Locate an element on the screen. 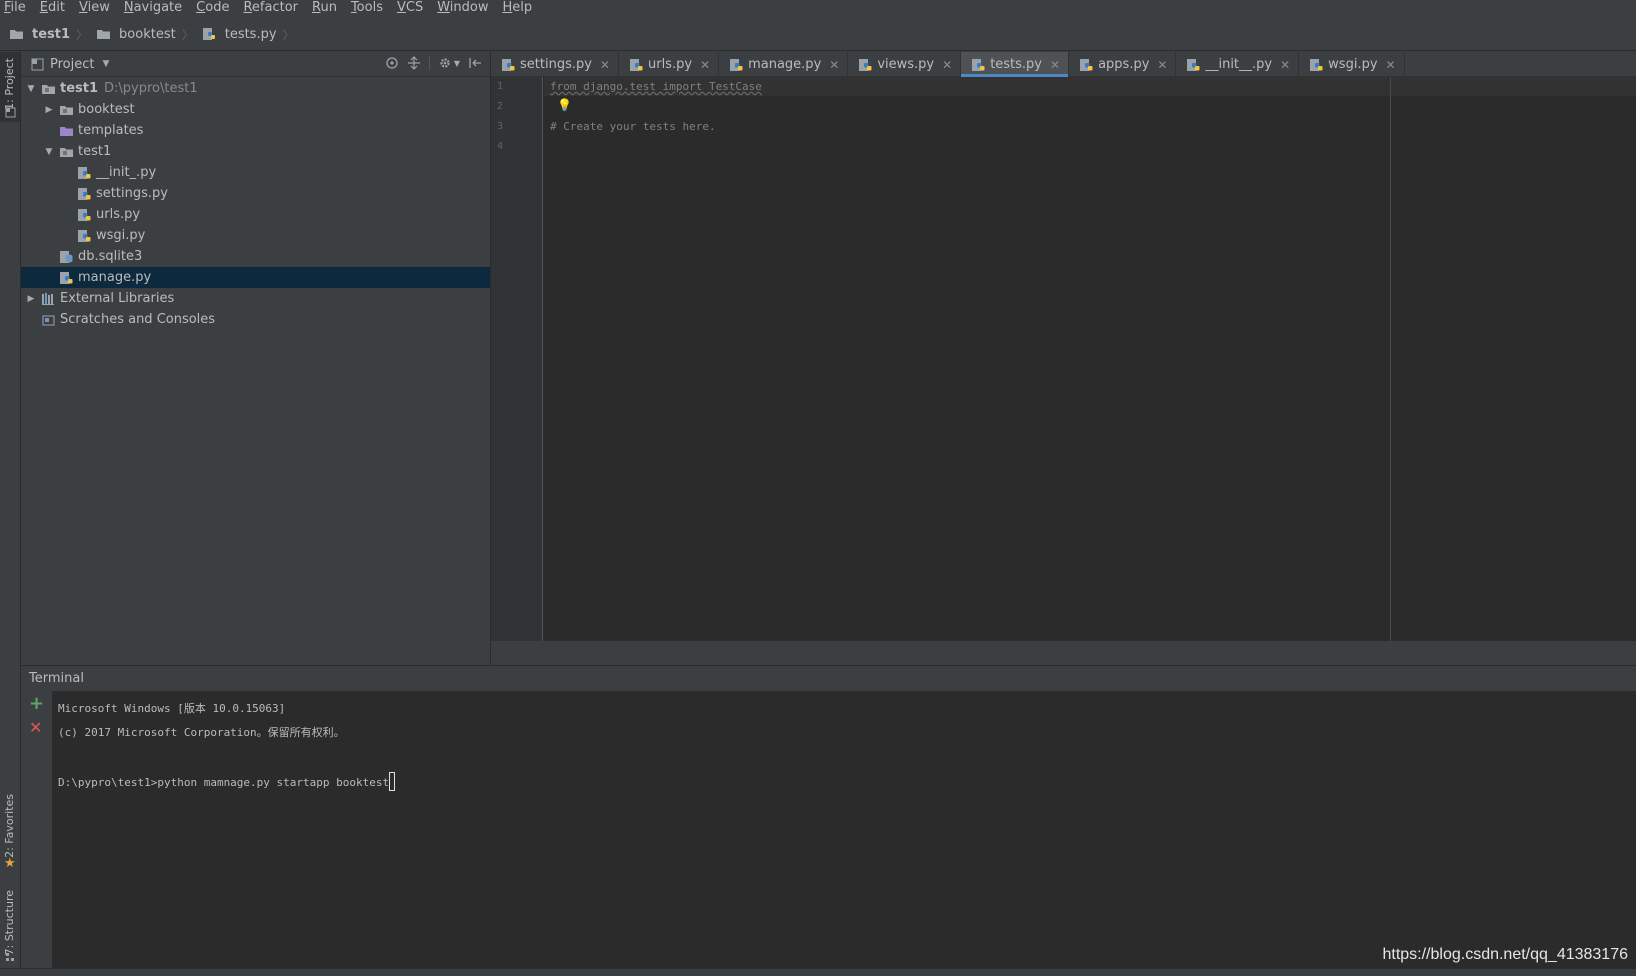  structure-tool-button: 7: Structure is located at coordinates (10, 930).